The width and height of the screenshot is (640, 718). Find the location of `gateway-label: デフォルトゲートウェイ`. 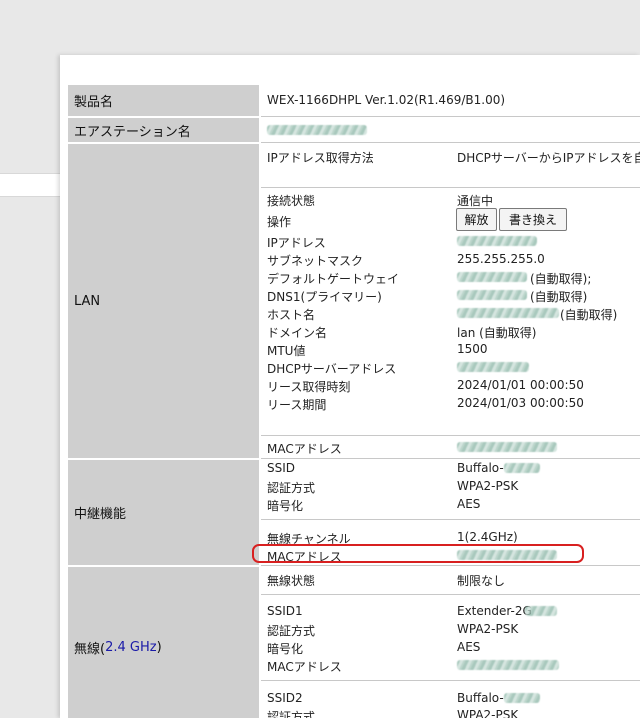

gateway-label: デフォルトゲートウェイ is located at coordinates (333, 279).